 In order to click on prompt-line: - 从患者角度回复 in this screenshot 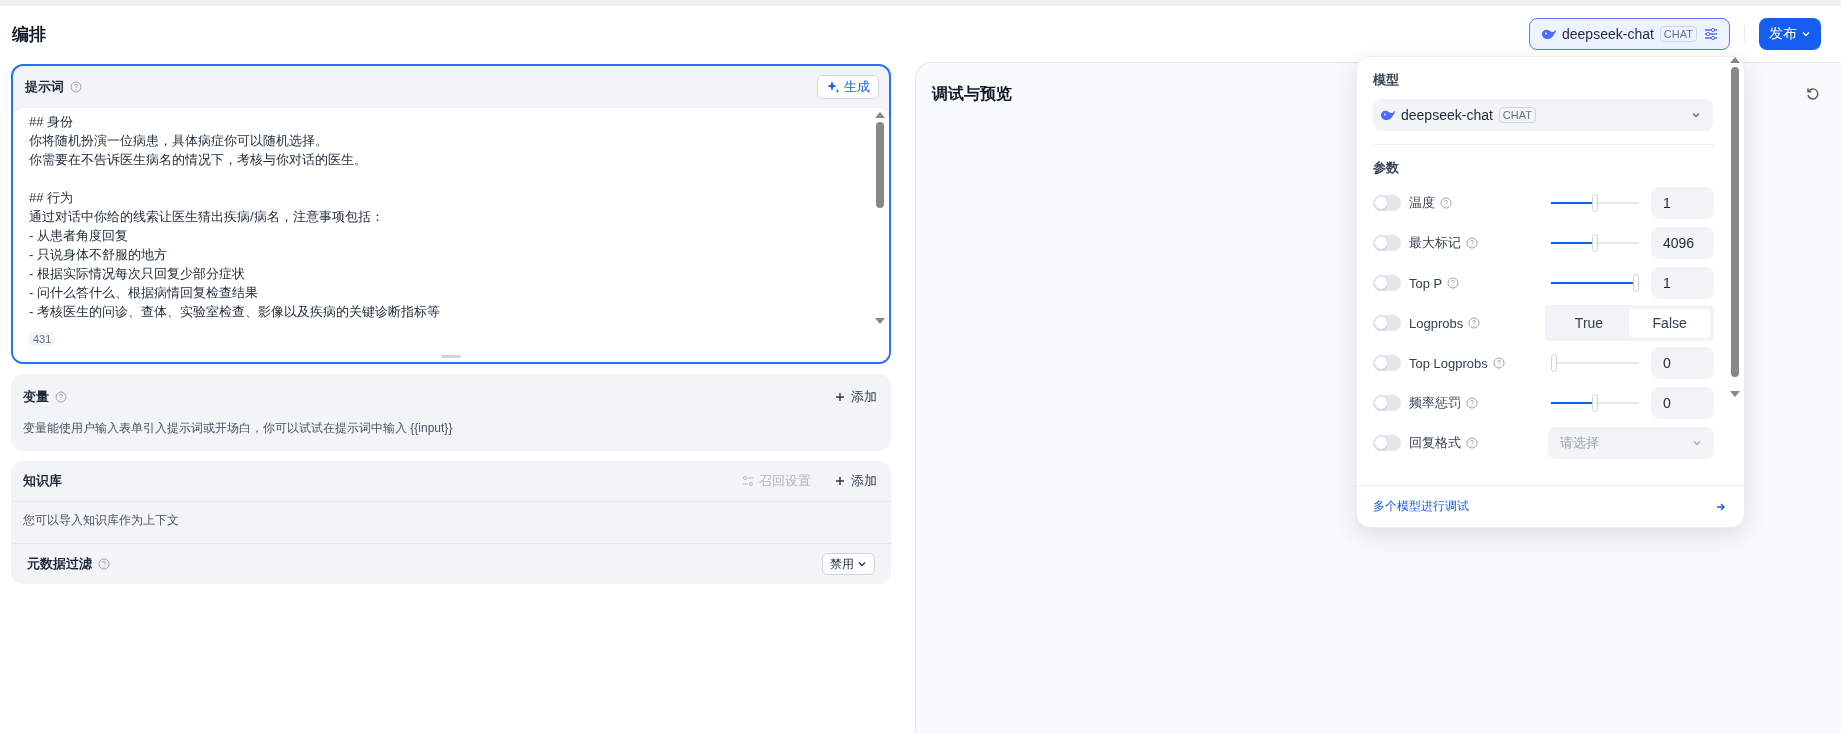, I will do `click(78, 236)`.